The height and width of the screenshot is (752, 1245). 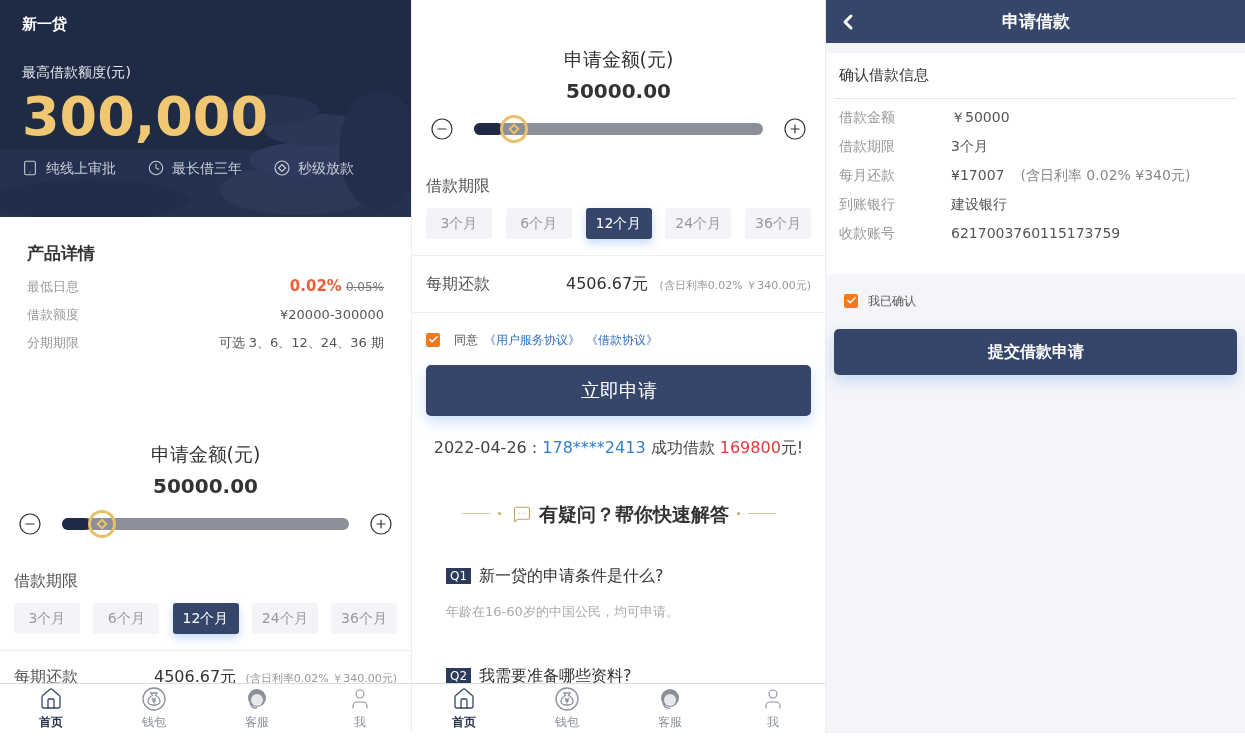 What do you see at coordinates (618, 447) in the screenshot?
I see `success-notice: 2022-04-26 : 178****2413 成功借款 169800元!` at bounding box center [618, 447].